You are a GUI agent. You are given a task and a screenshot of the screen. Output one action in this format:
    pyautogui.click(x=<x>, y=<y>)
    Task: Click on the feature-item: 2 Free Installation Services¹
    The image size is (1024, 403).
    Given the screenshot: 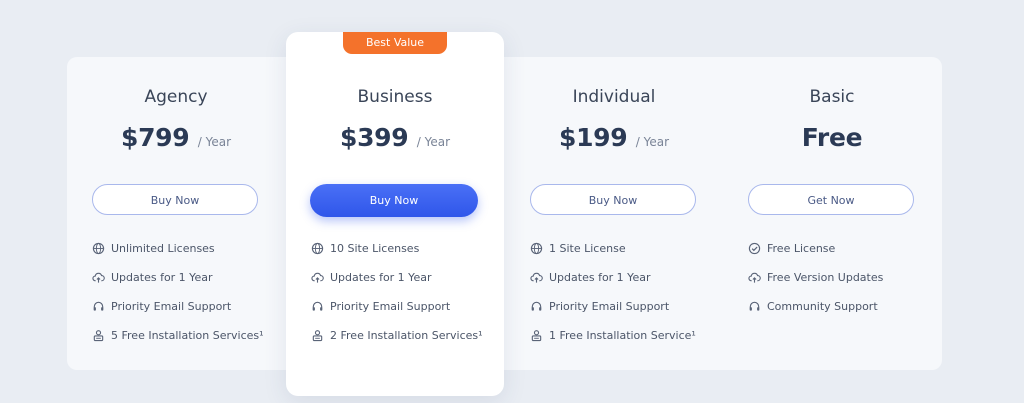 What is the action you would take?
    pyautogui.click(x=397, y=343)
    